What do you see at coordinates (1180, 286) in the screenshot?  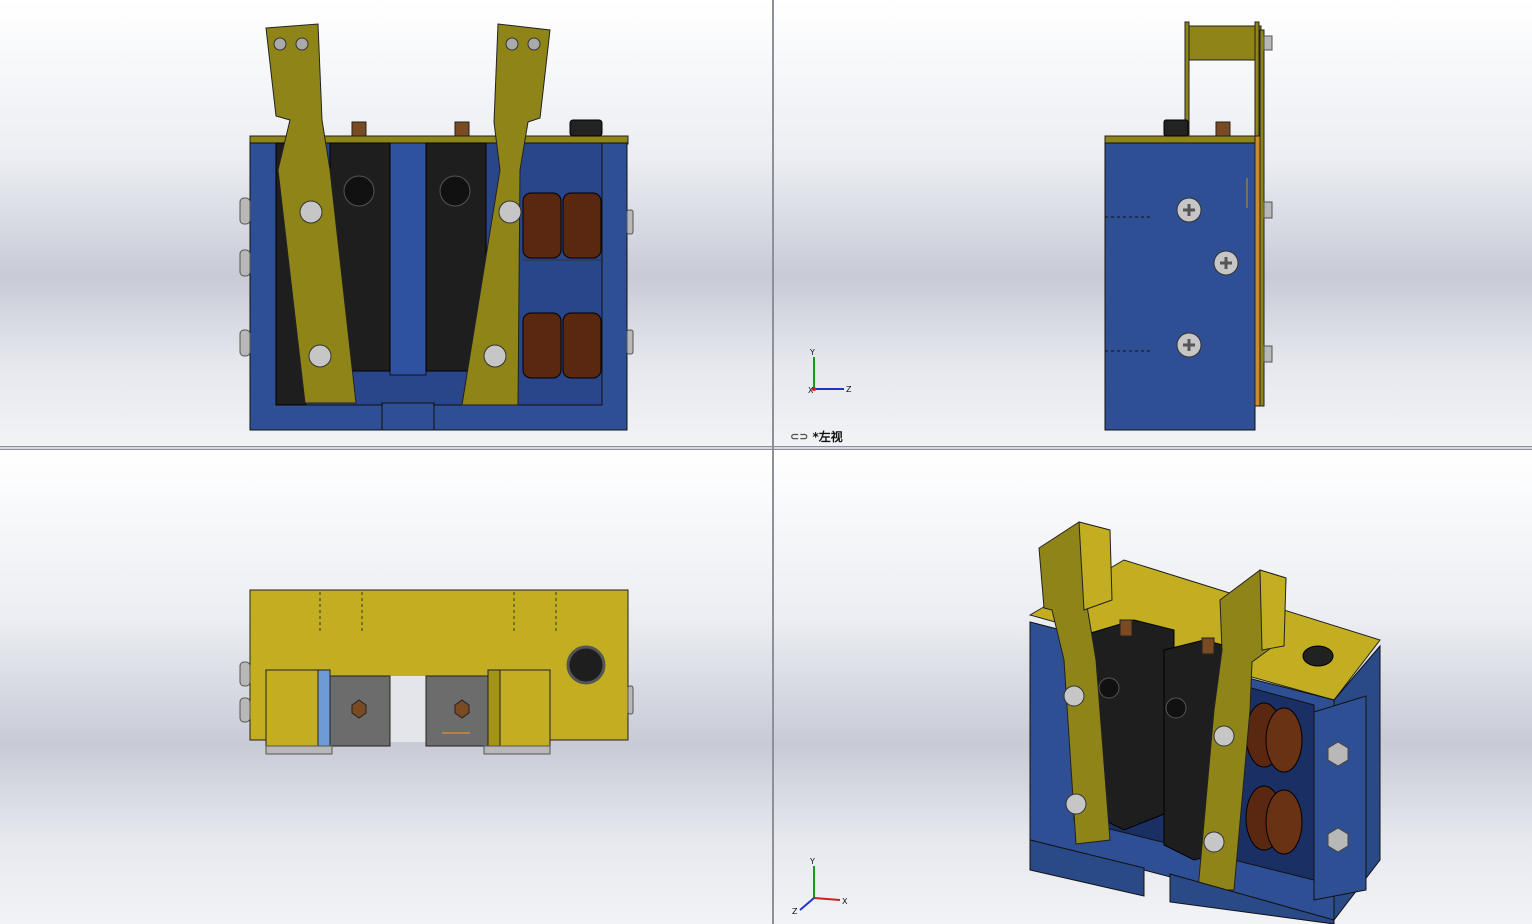 I see `housing-side` at bounding box center [1180, 286].